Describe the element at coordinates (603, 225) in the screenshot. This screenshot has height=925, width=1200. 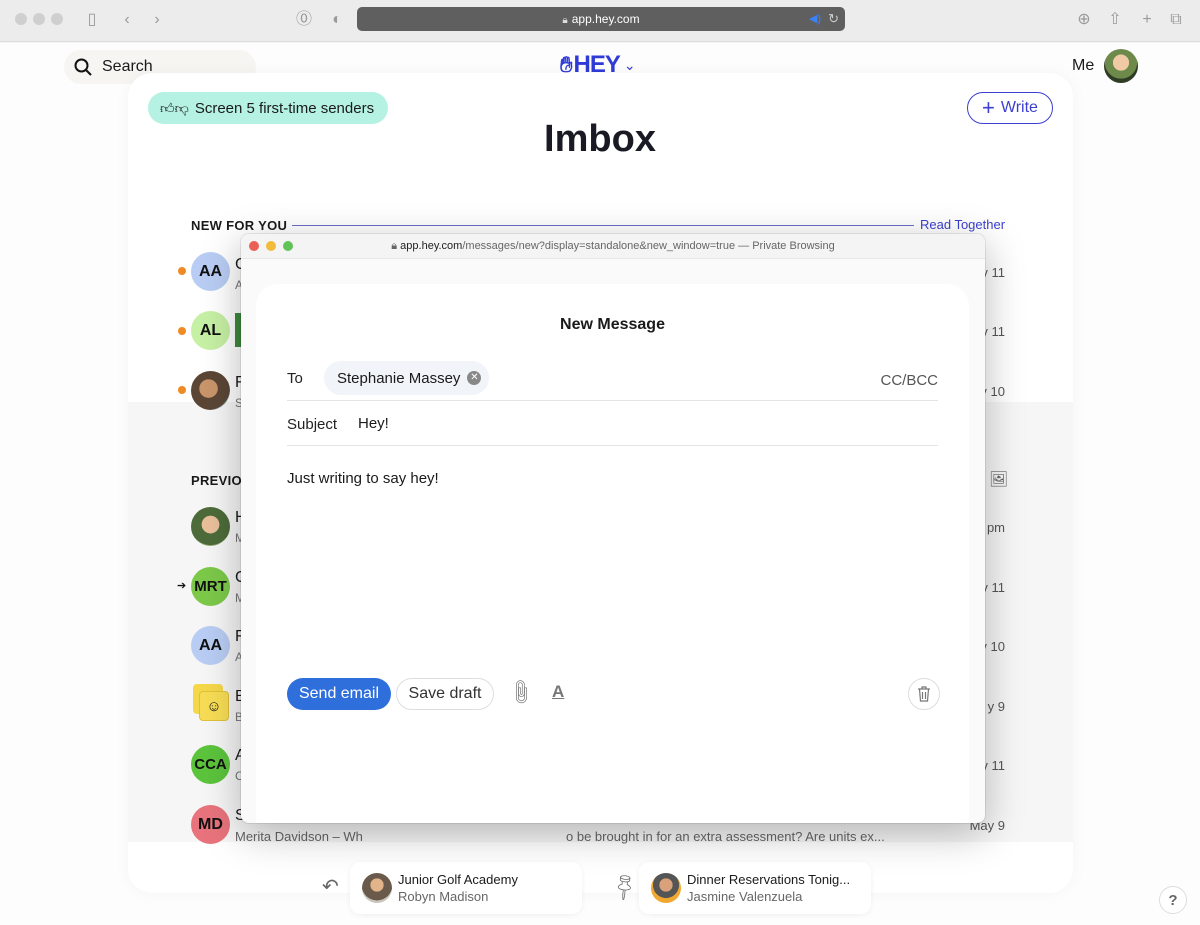
I see `section-divider` at that location.